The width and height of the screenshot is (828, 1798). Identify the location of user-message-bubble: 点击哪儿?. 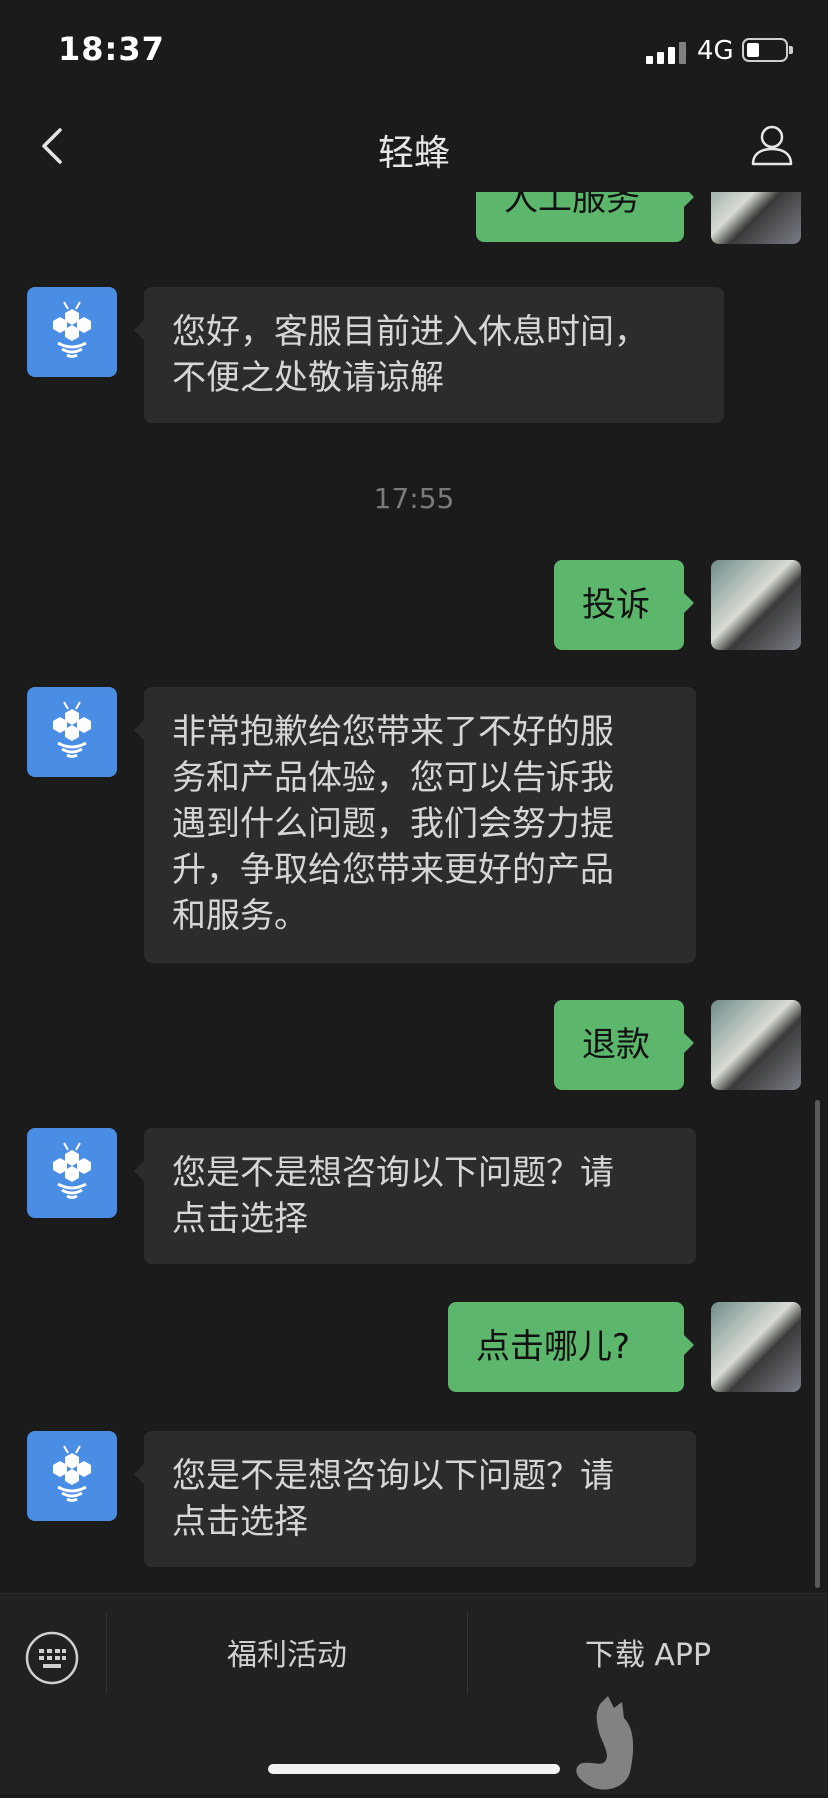
(571, 1347).